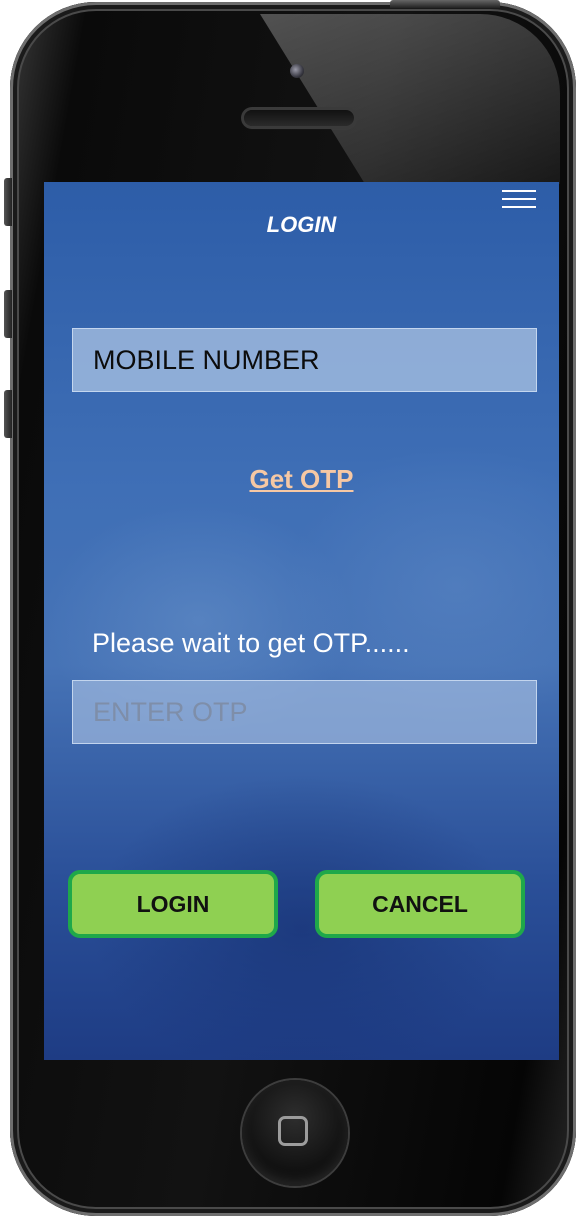  I want to click on glass-reflection, so click(410, 99).